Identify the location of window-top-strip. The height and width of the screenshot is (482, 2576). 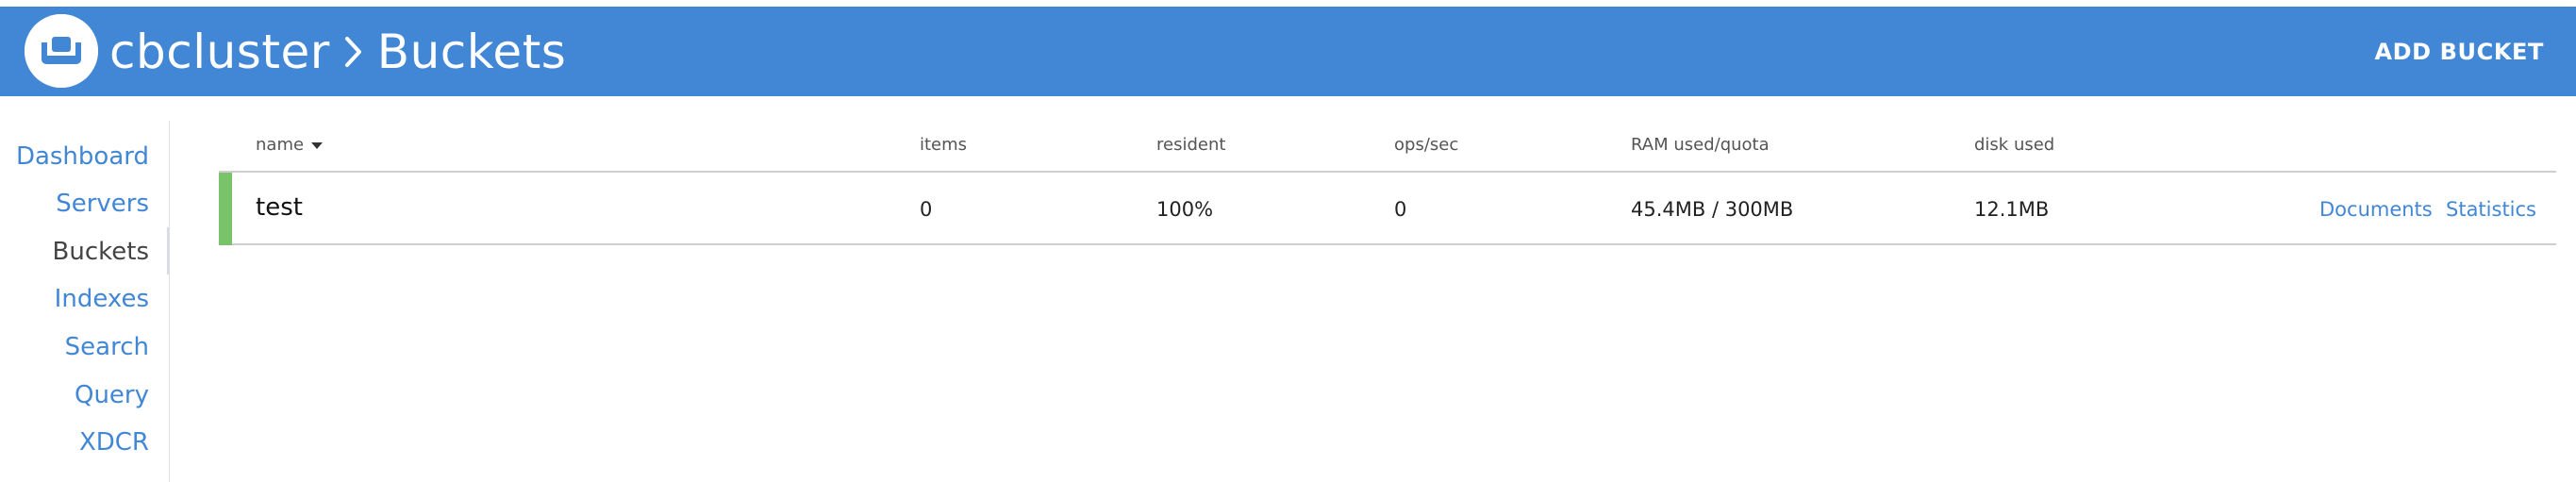
(1288, 3).